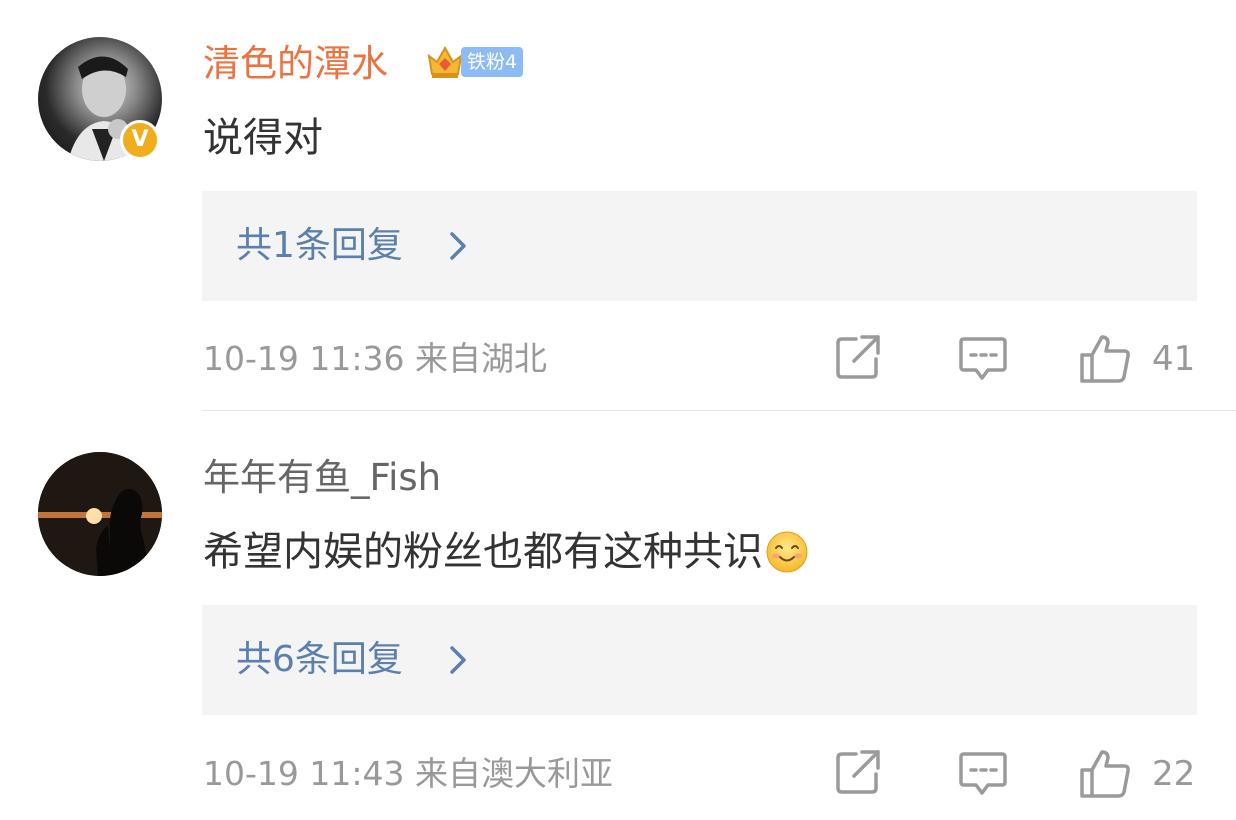  What do you see at coordinates (304, 358) in the screenshot?
I see `timestamp: 10-19 11:36` at bounding box center [304, 358].